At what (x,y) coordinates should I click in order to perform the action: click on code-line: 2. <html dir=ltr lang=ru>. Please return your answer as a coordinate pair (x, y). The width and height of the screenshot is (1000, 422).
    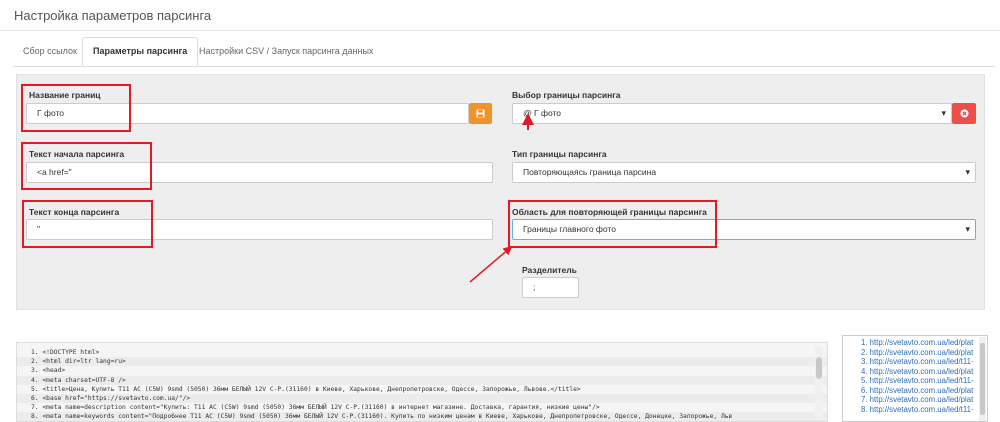
    Looking at the image, I should click on (422, 362).